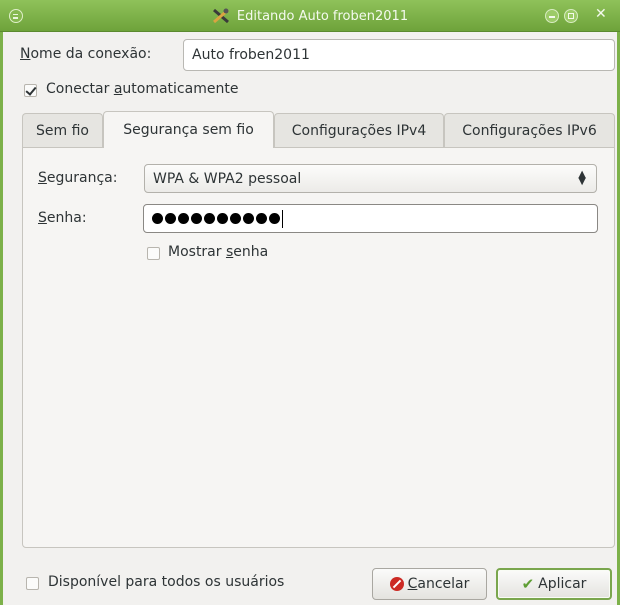 The image size is (620, 605). Describe the element at coordinates (42, 218) in the screenshot. I see `password-mnemonic: S` at that location.